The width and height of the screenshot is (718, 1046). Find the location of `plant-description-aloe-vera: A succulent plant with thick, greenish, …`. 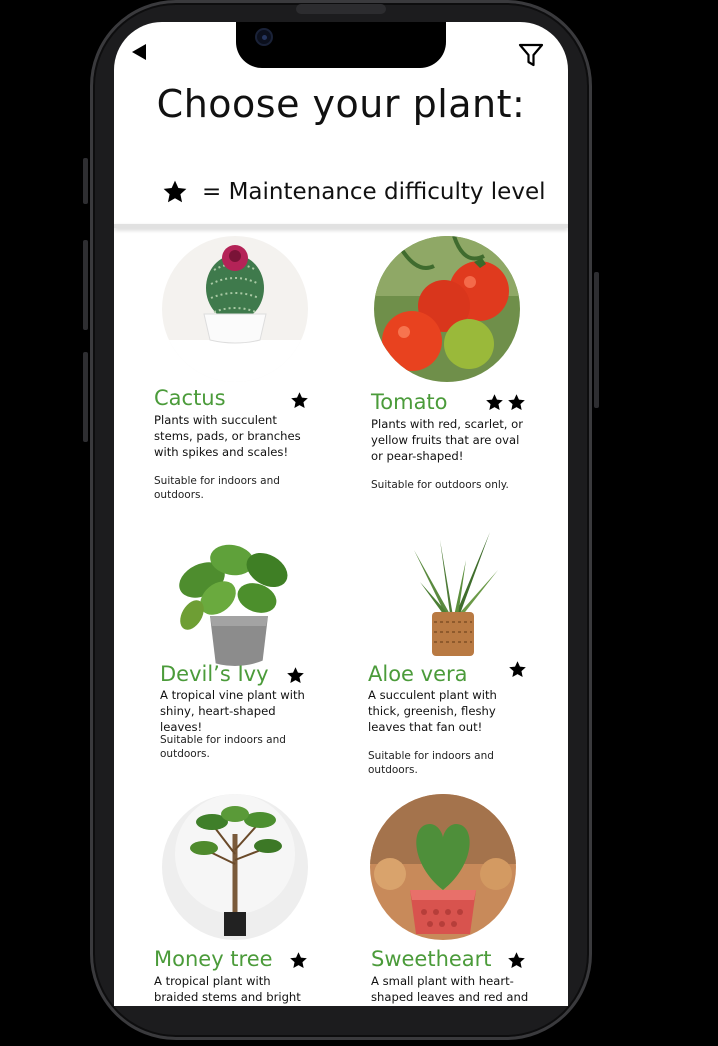

plant-description-aloe-vera: A succulent plant with thick, greenish, … is located at coordinates (432, 711).